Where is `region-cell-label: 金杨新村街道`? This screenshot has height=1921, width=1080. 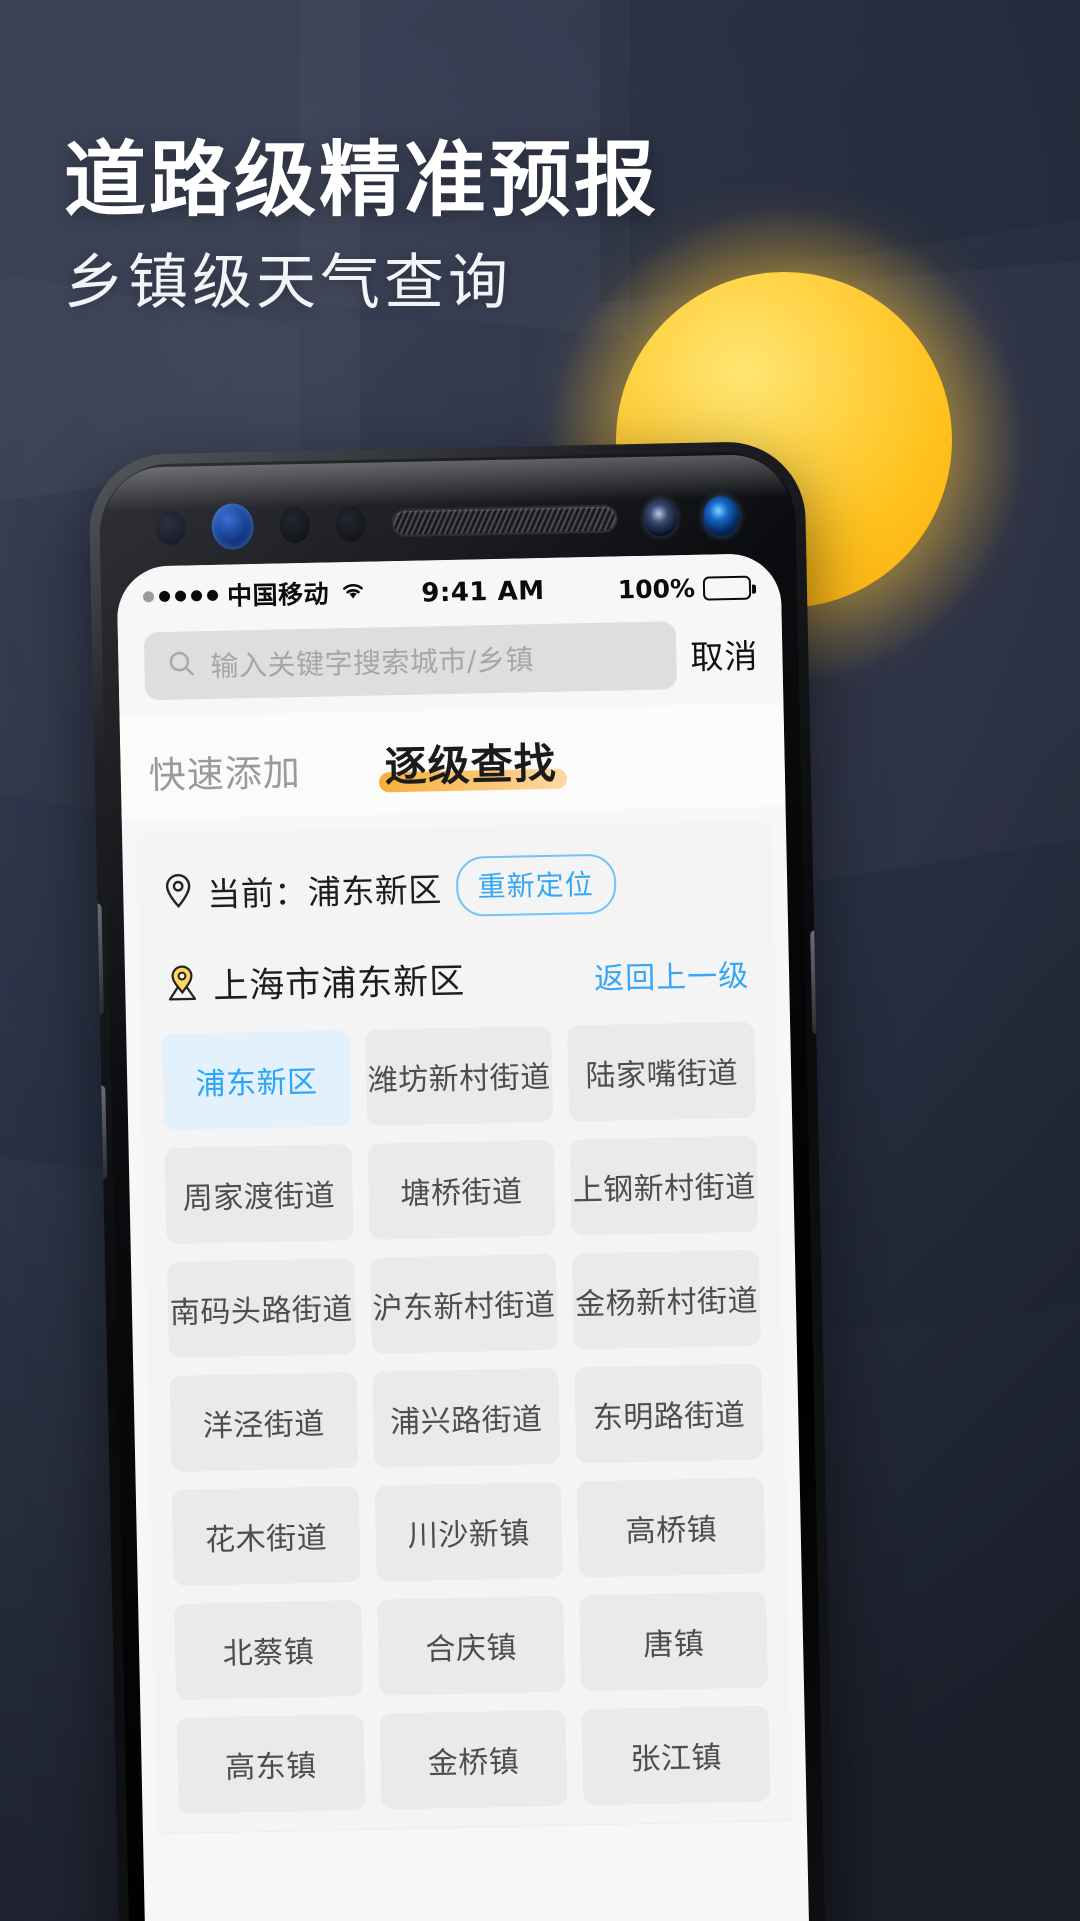
region-cell-label: 金杨新村街道 is located at coordinates (666, 1303).